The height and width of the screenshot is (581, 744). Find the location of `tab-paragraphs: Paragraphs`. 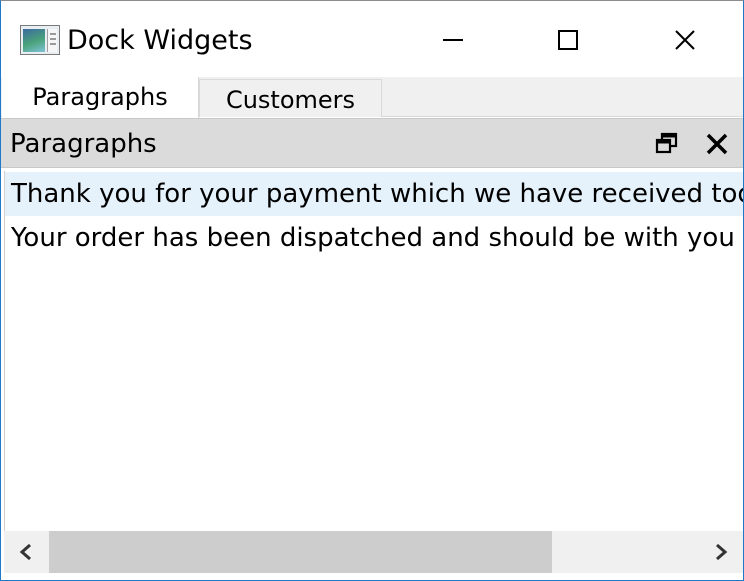

tab-paragraphs: Paragraphs is located at coordinates (100, 97).